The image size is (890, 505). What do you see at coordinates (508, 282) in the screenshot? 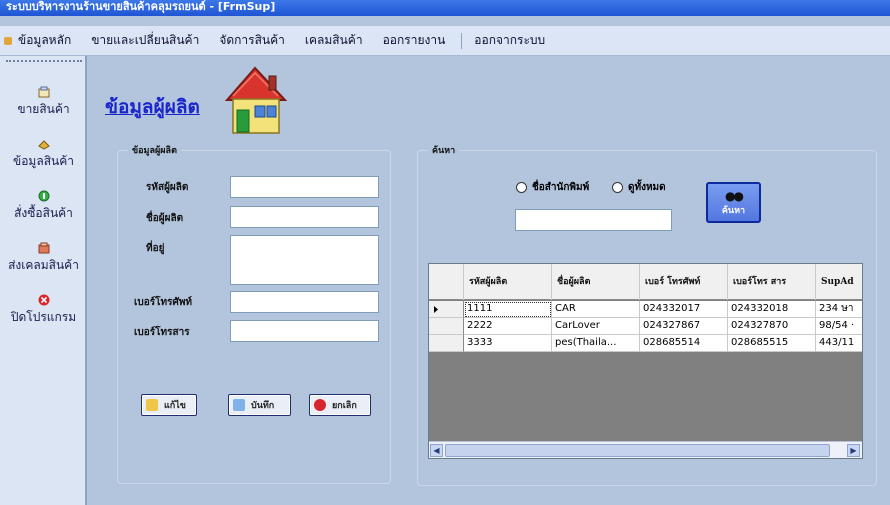
I see `grid-header-cell: รหัสผู้ผลิต` at bounding box center [508, 282].